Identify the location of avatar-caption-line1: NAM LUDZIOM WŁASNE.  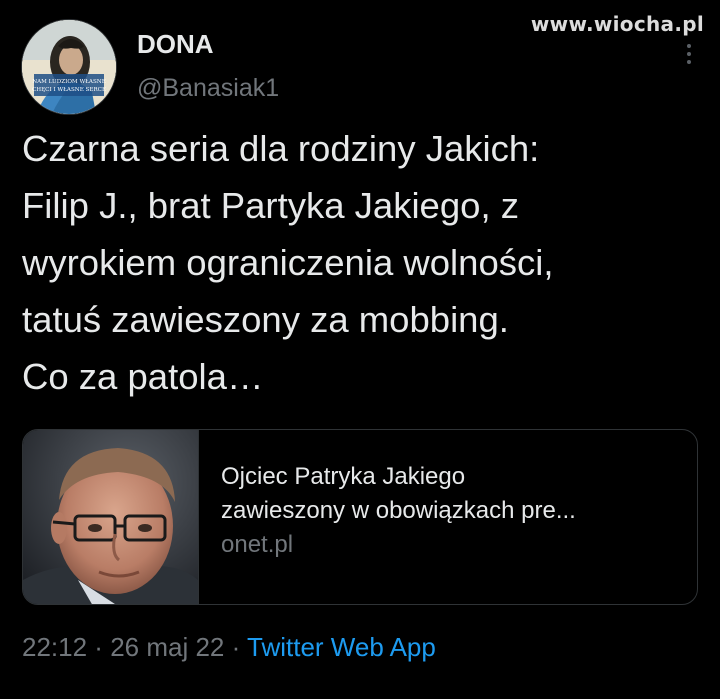
(69, 82).